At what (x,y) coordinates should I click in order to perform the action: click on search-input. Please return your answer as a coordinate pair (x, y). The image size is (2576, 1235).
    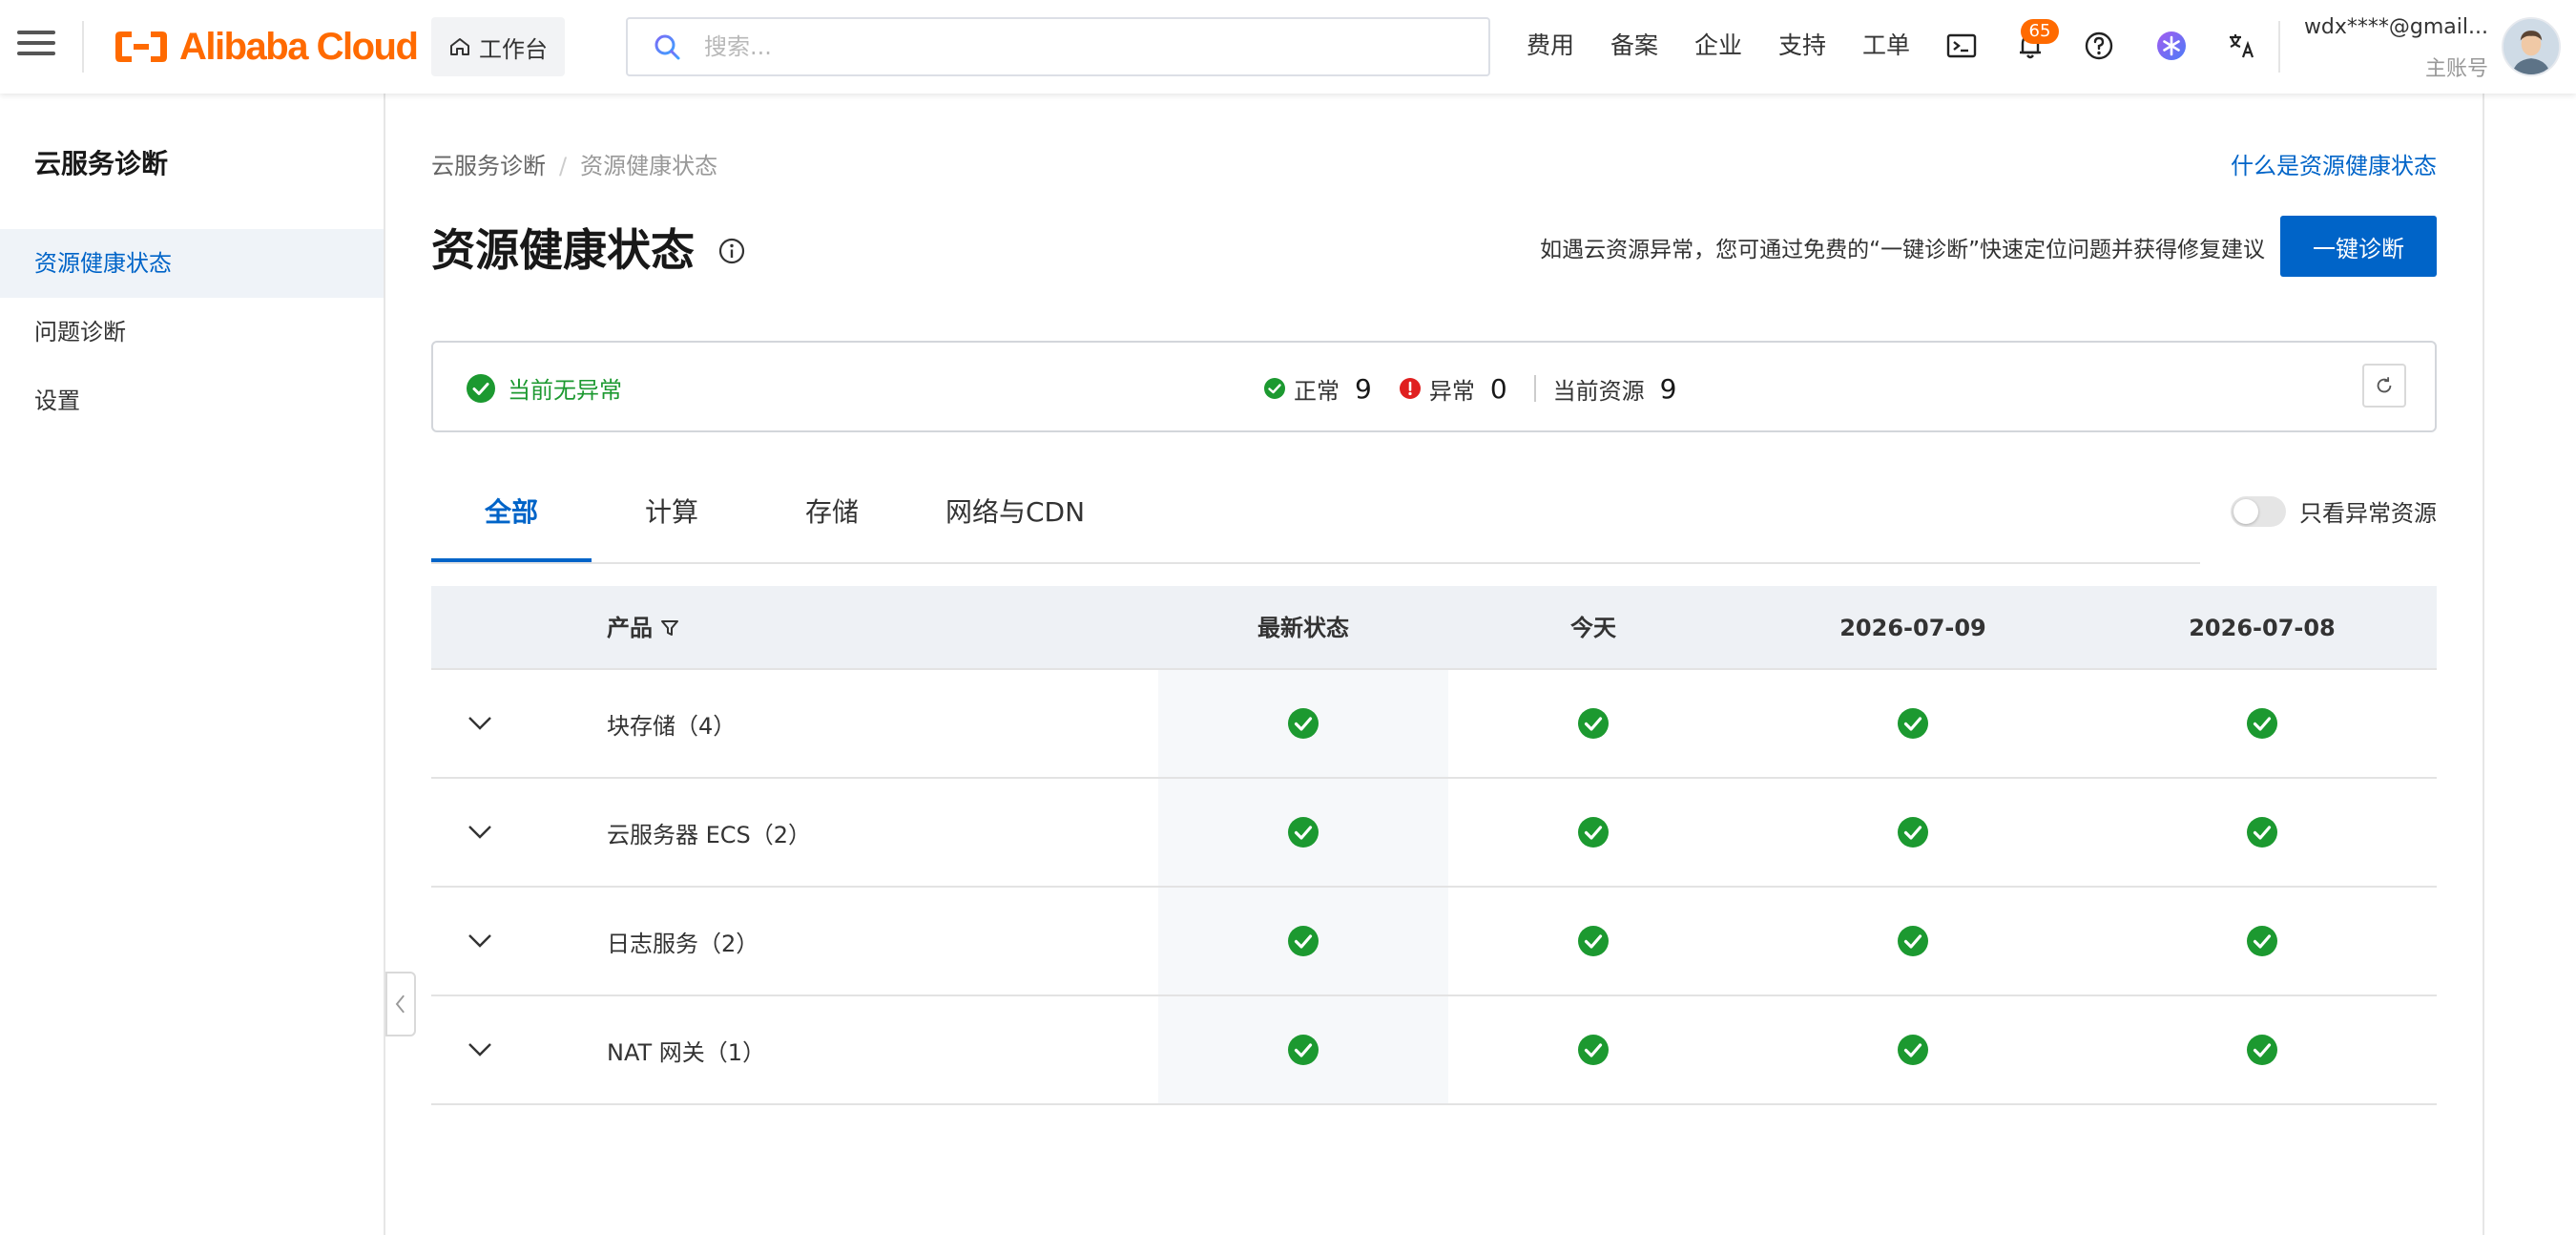
    Looking at the image, I should click on (1085, 47).